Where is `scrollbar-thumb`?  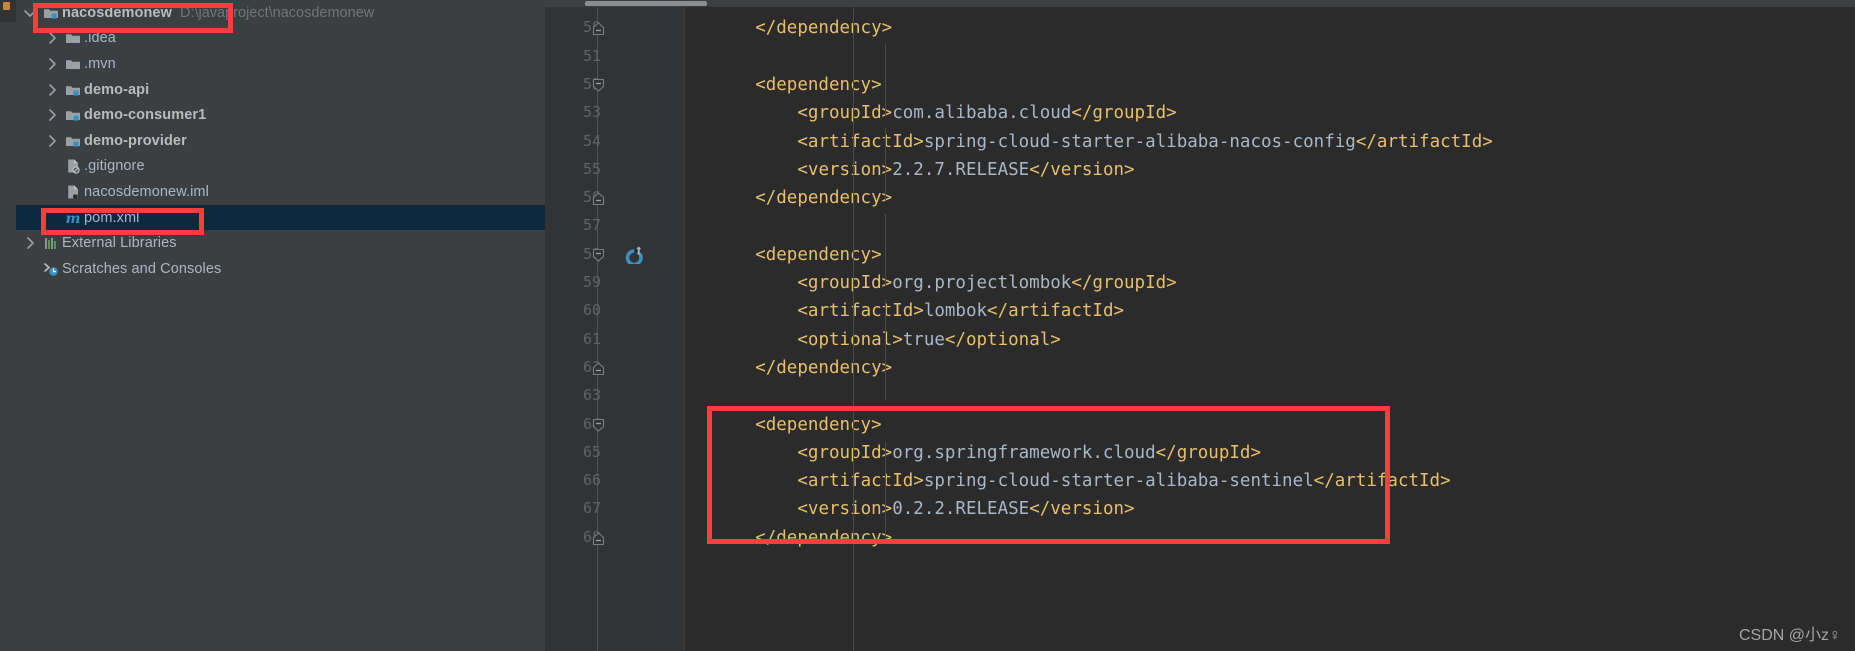
scrollbar-thumb is located at coordinates (646, 3).